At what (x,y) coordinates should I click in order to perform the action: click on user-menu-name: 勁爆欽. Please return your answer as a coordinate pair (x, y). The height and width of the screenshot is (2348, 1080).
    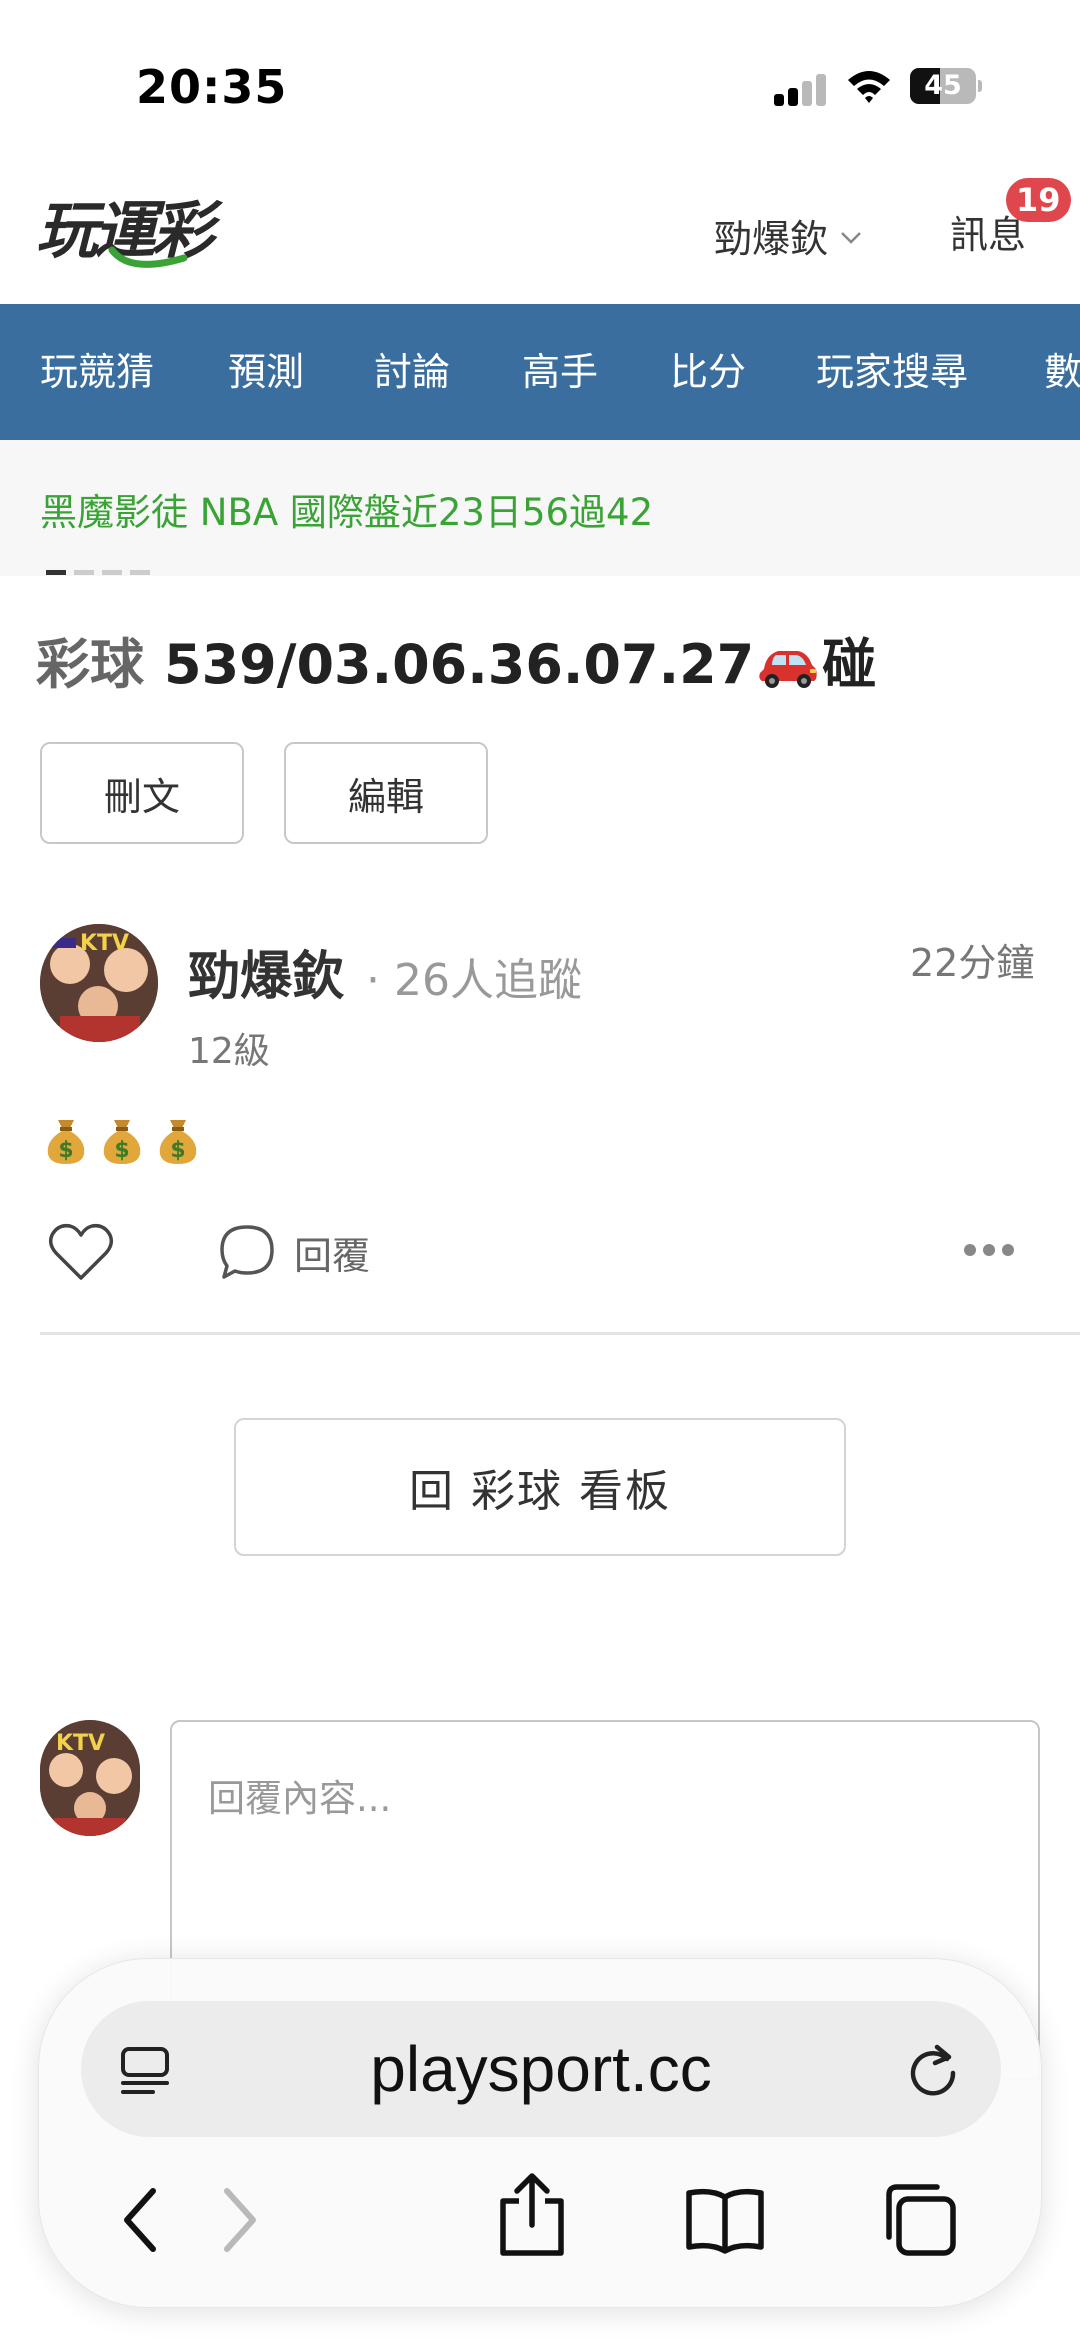
    Looking at the image, I should click on (771, 238).